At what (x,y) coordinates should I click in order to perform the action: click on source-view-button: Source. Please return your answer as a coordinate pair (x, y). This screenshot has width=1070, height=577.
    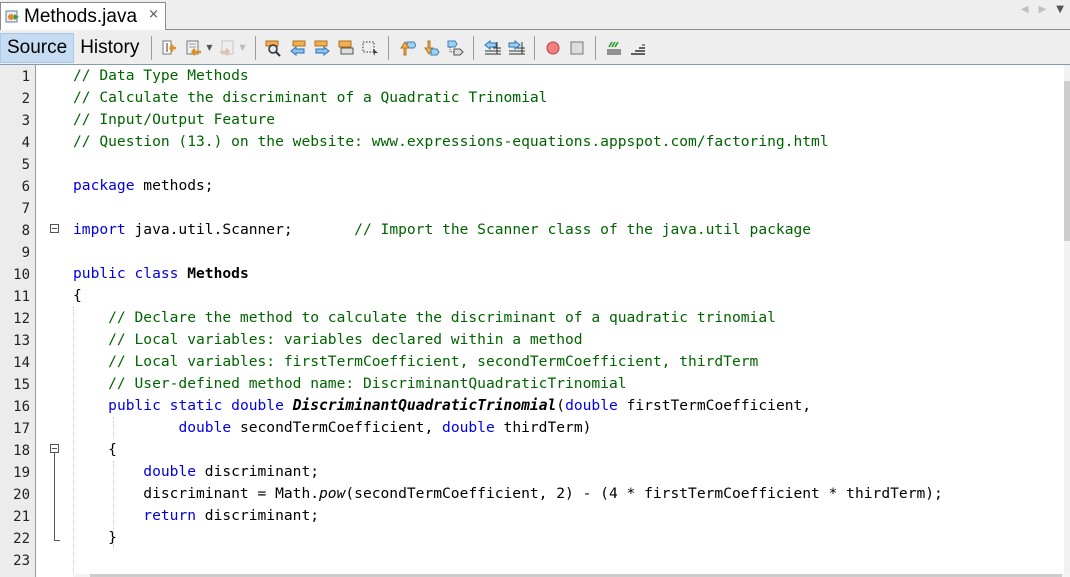
    Looking at the image, I should click on (37, 47).